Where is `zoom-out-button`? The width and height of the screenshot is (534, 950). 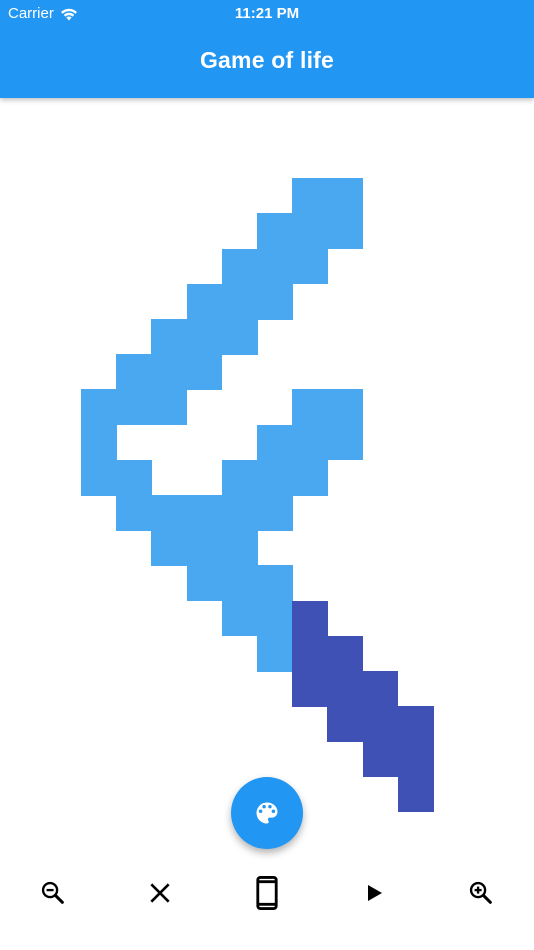
zoom-out-button is located at coordinates (53, 893).